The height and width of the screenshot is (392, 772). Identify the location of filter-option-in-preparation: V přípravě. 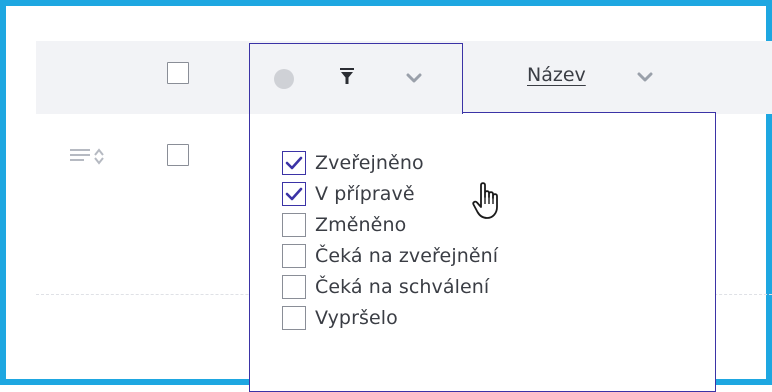
(390, 193).